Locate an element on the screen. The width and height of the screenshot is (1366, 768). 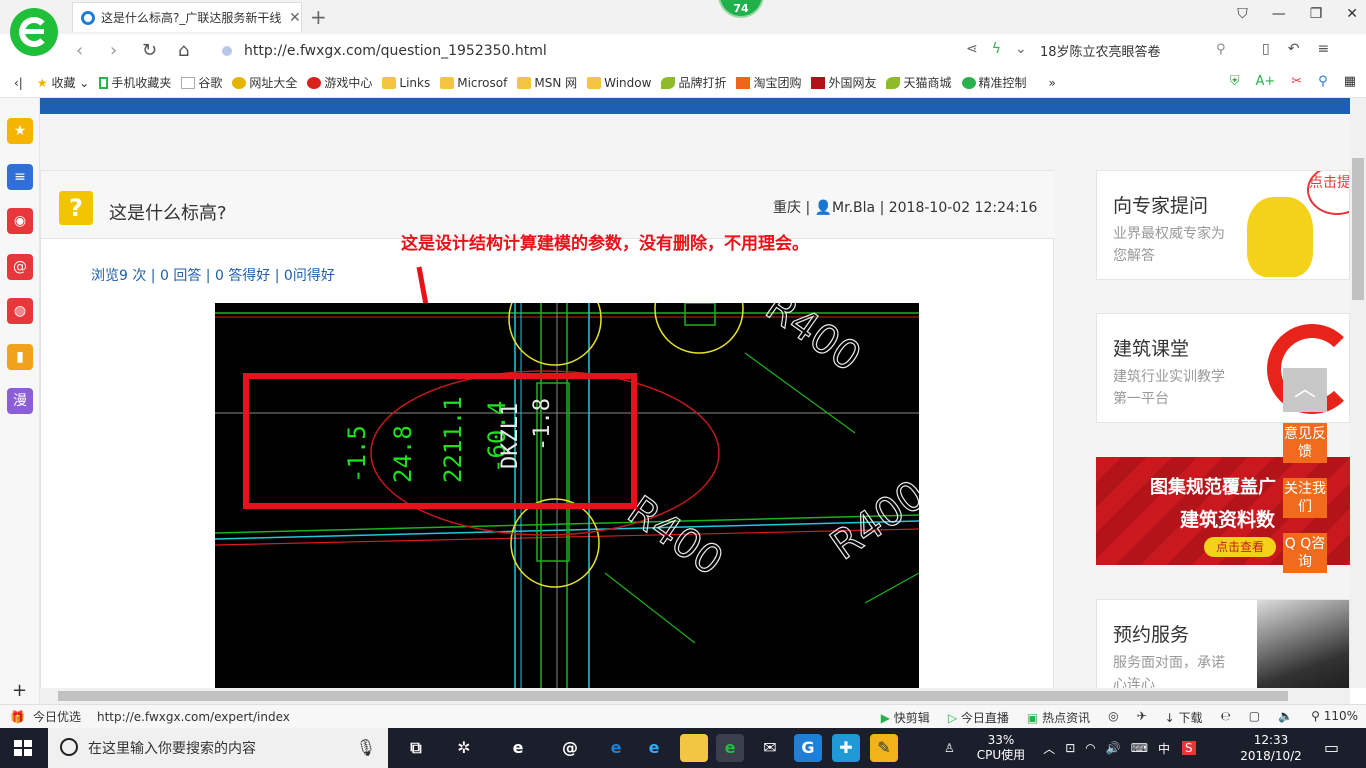
speed-badge: 74 is located at coordinates (741, 9).